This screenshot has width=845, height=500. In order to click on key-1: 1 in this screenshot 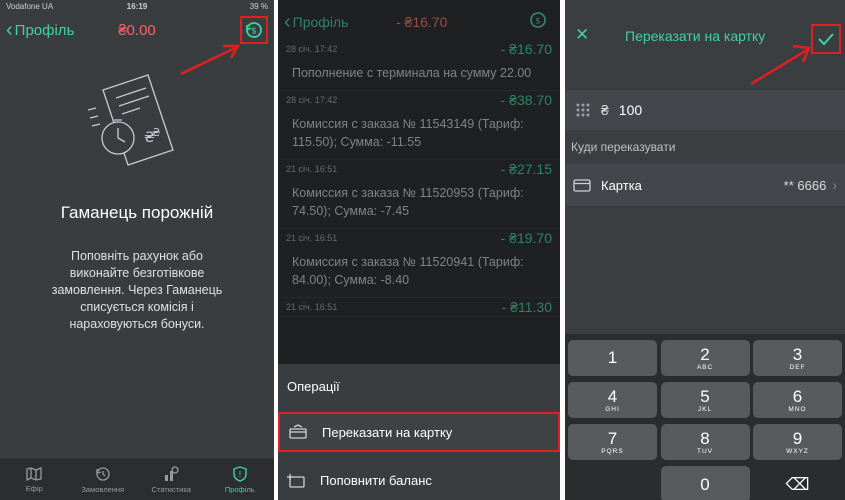, I will do `click(612, 358)`.